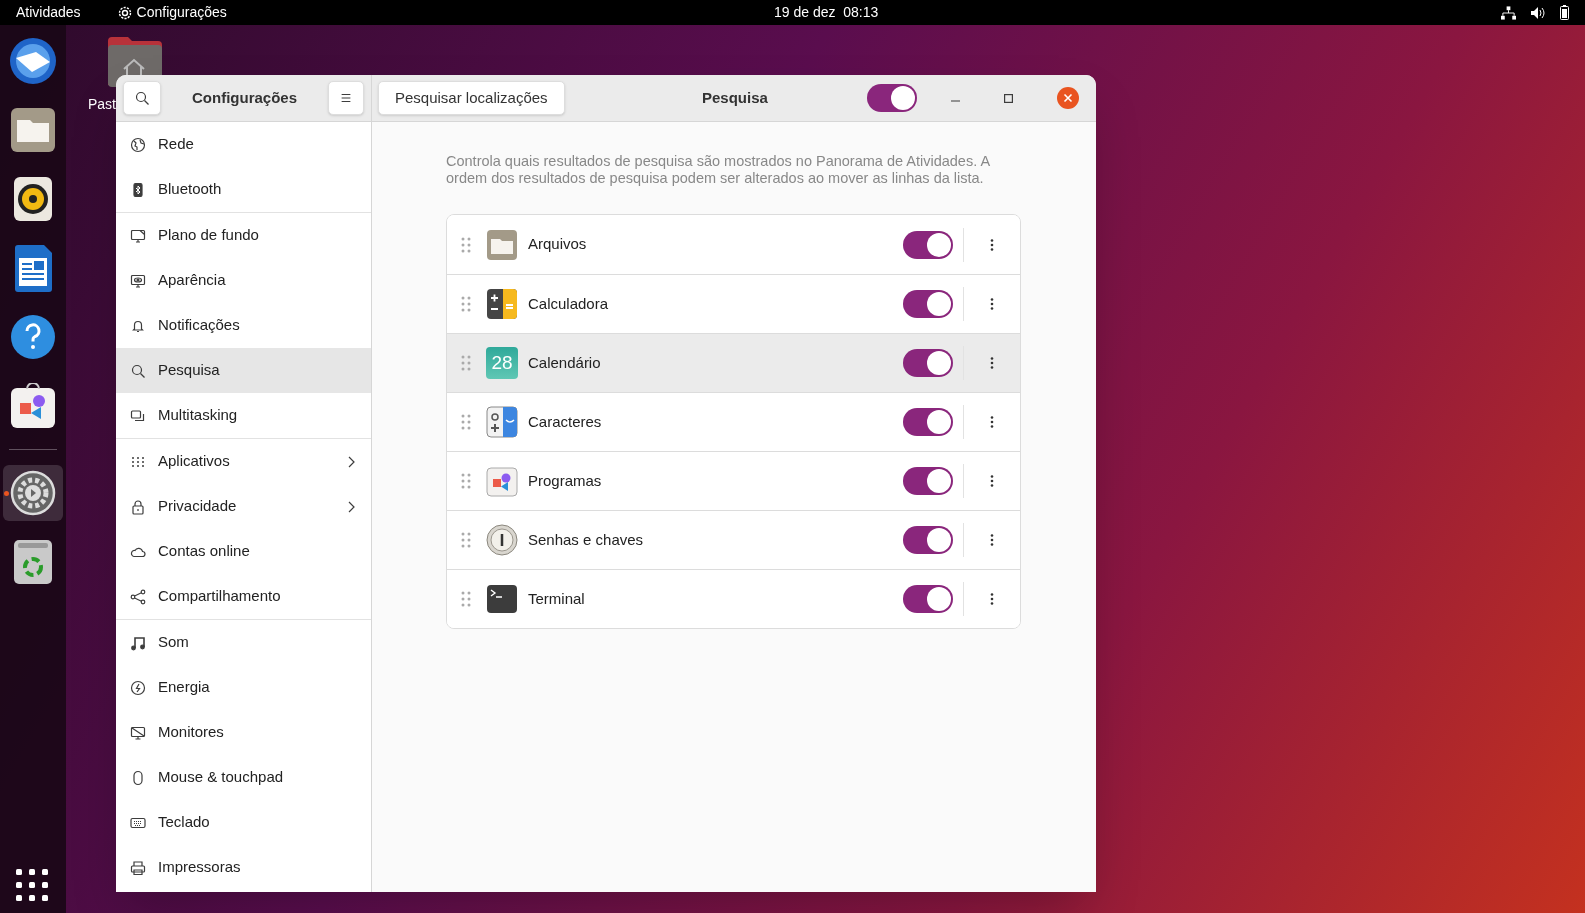 This screenshot has height=913, width=1585. I want to click on printer-icon, so click(138, 867).